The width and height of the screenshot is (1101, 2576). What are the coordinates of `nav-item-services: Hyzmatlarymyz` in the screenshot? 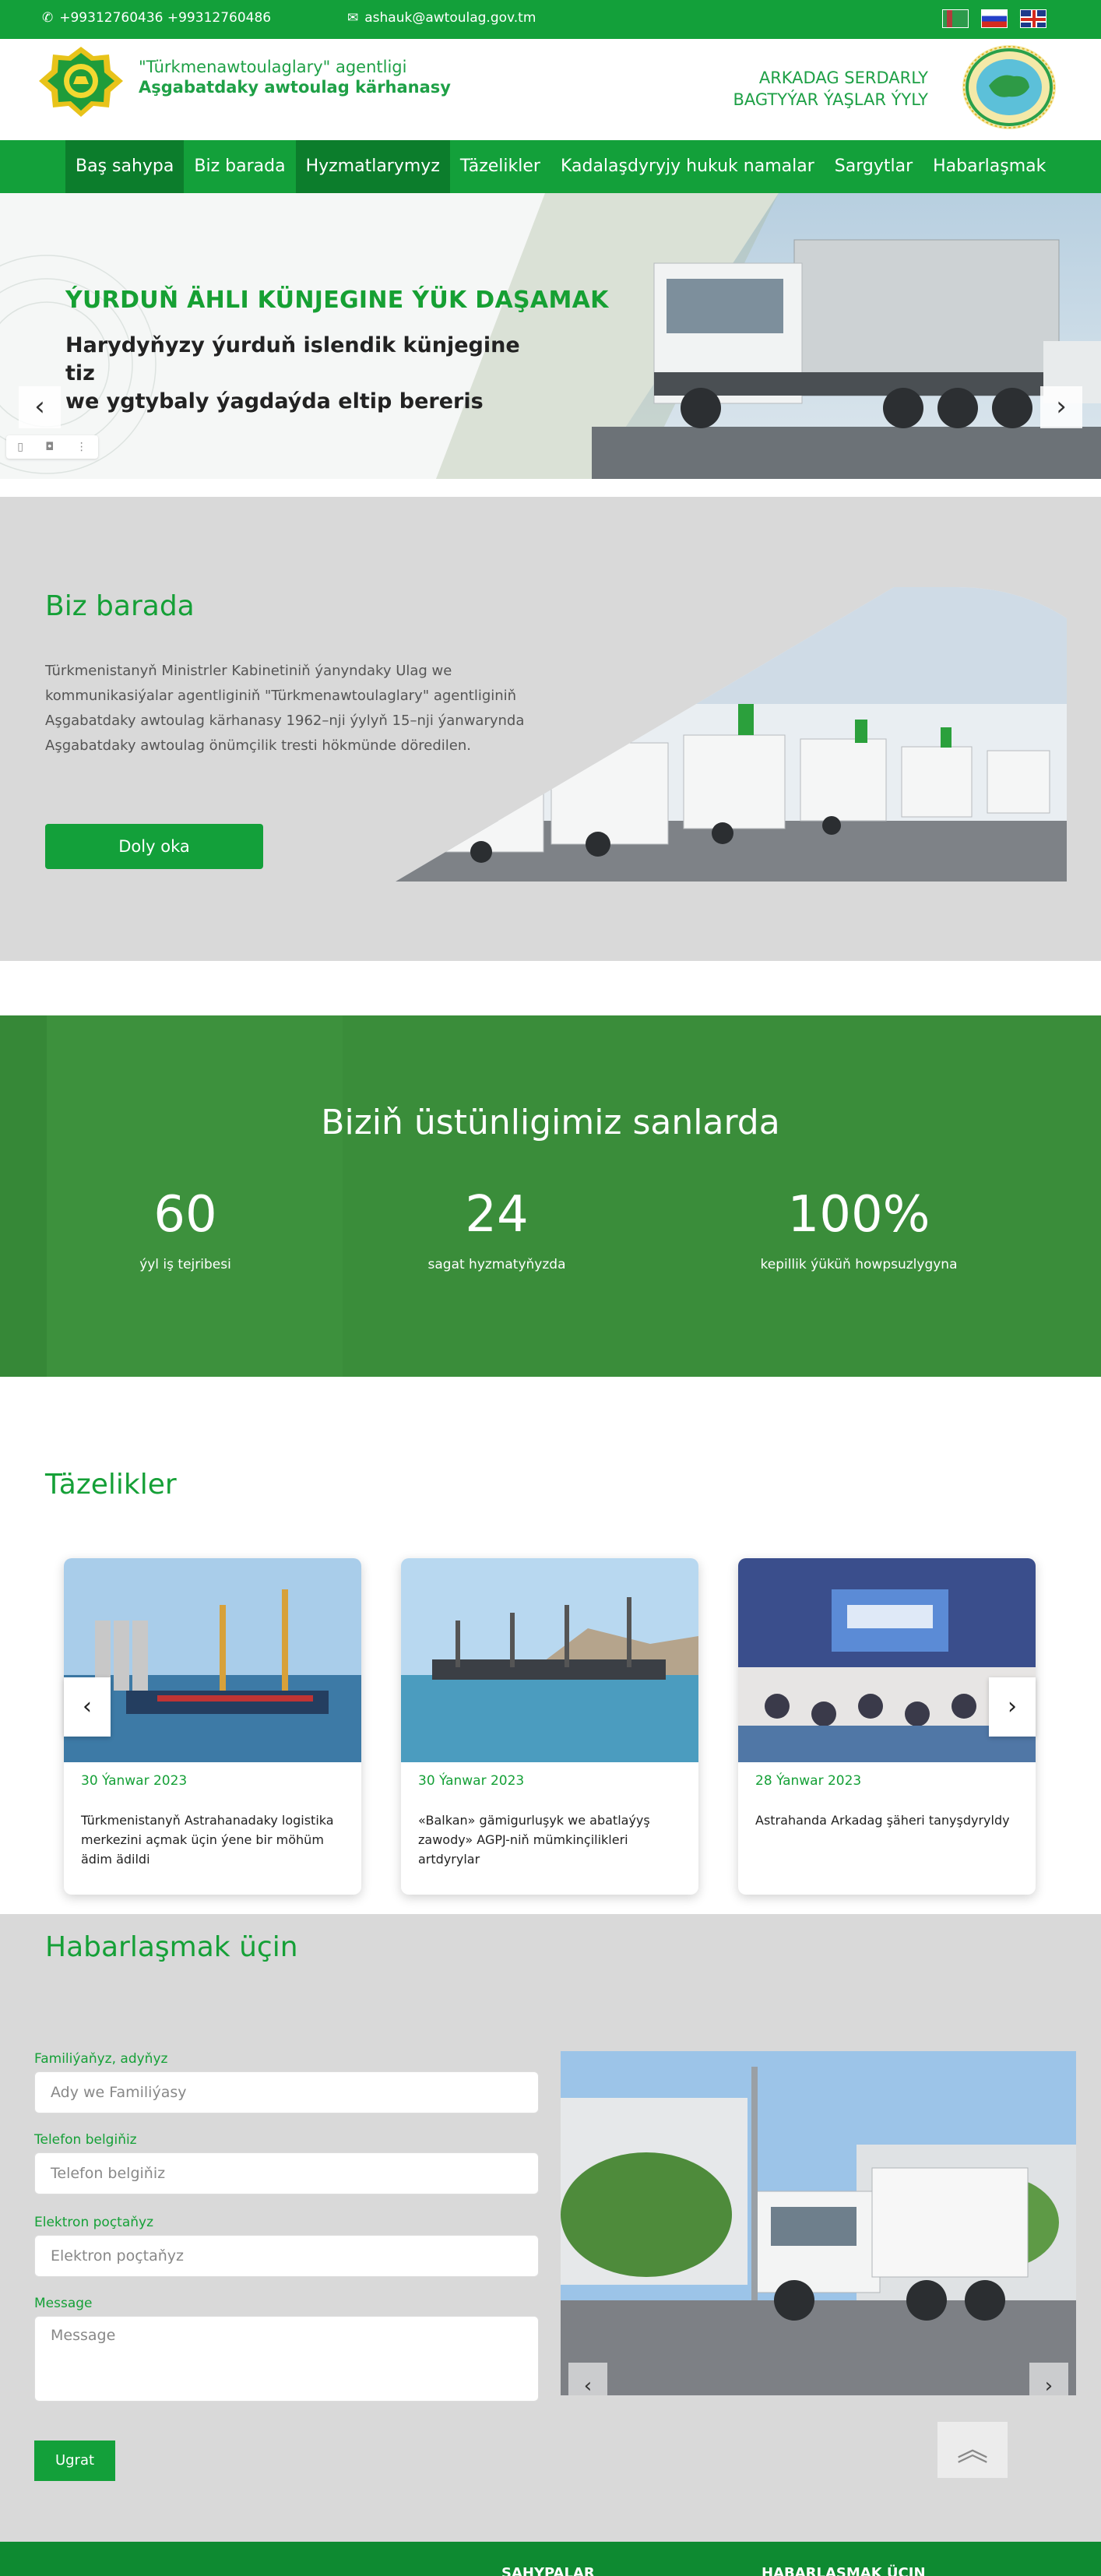 It's located at (372, 166).